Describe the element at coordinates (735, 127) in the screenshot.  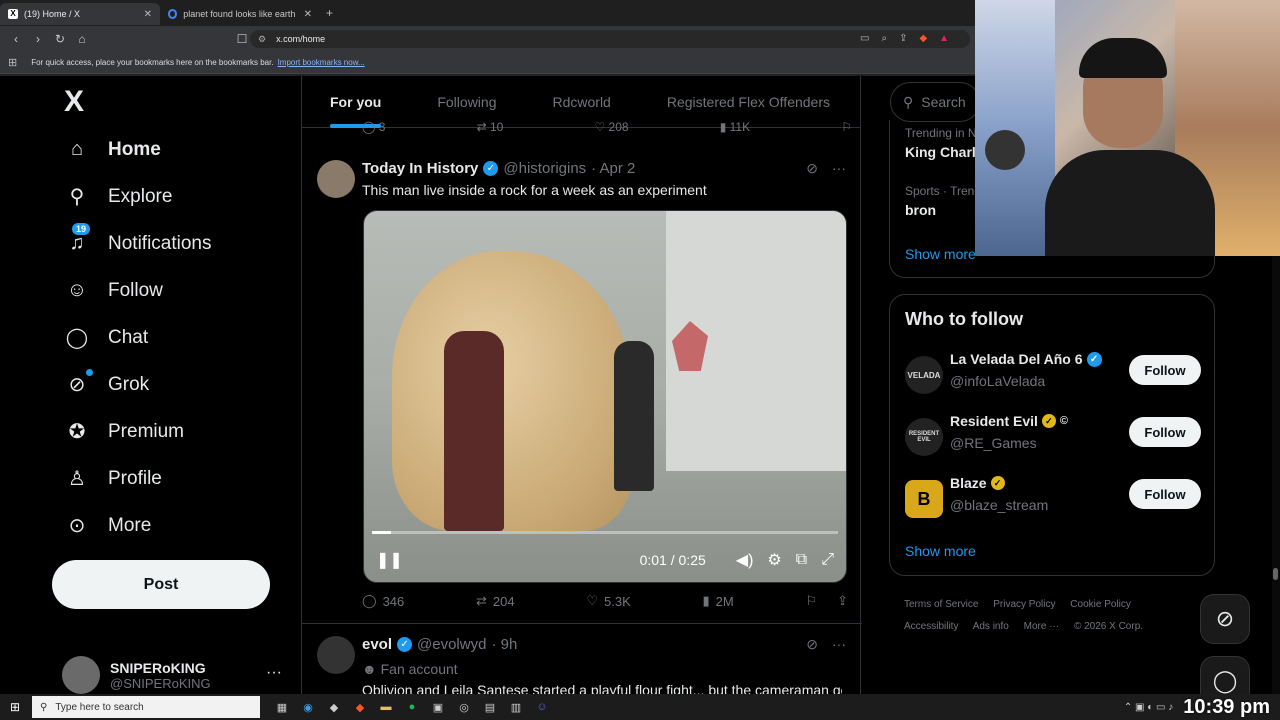
I see `views-button: ▮ 11K` at that location.